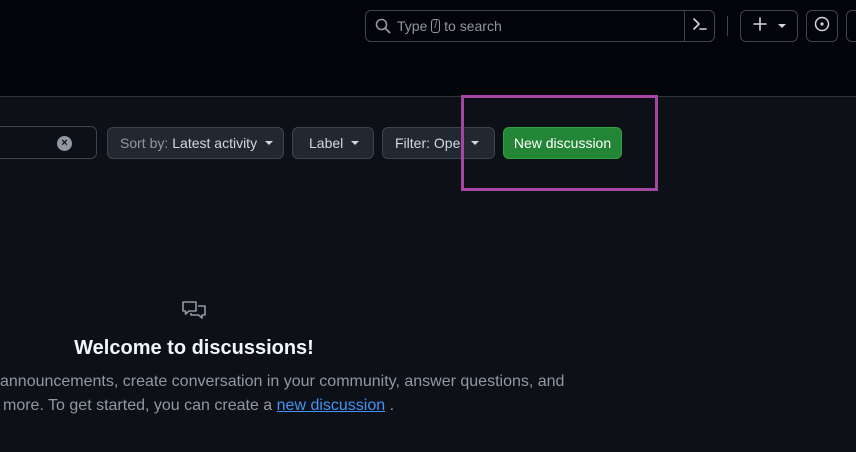 This screenshot has width=856, height=452. Describe the element at coordinates (436, 26) in the screenshot. I see `search-shortcut-key: /` at that location.